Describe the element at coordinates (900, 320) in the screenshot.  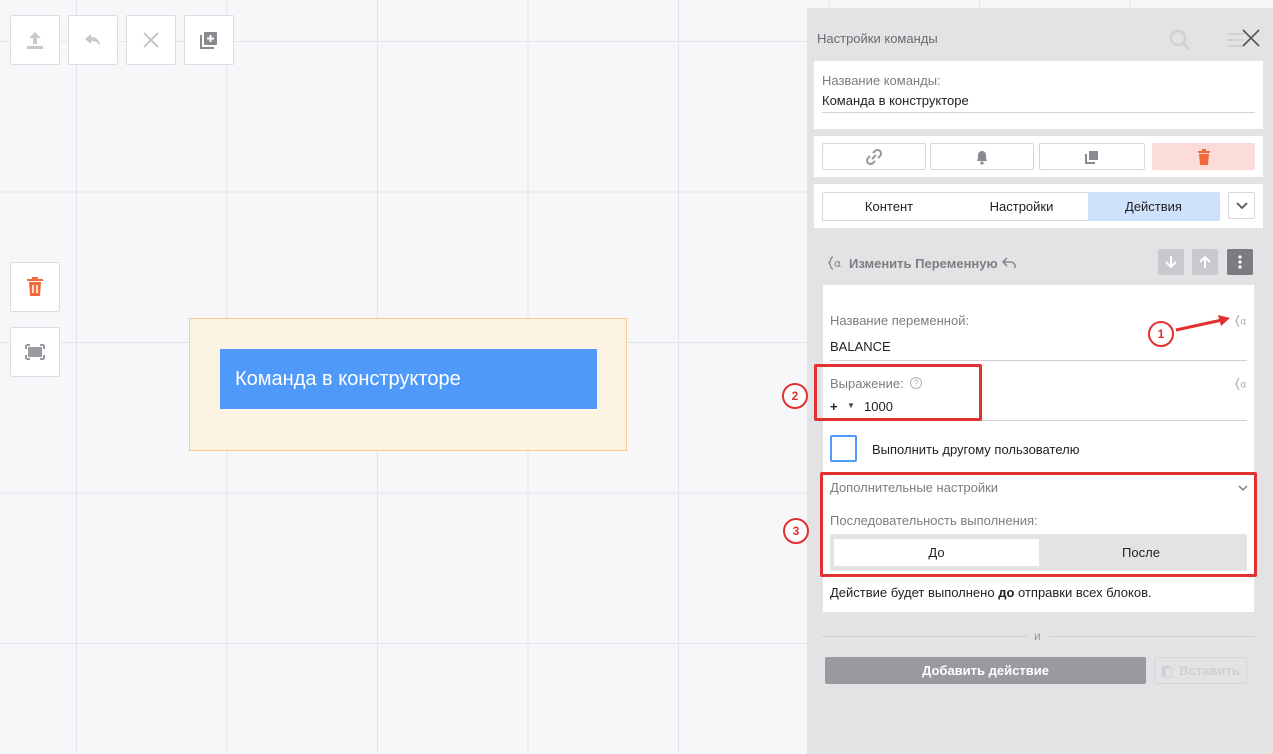
I see `variable-name-label: Название переменной:` at that location.